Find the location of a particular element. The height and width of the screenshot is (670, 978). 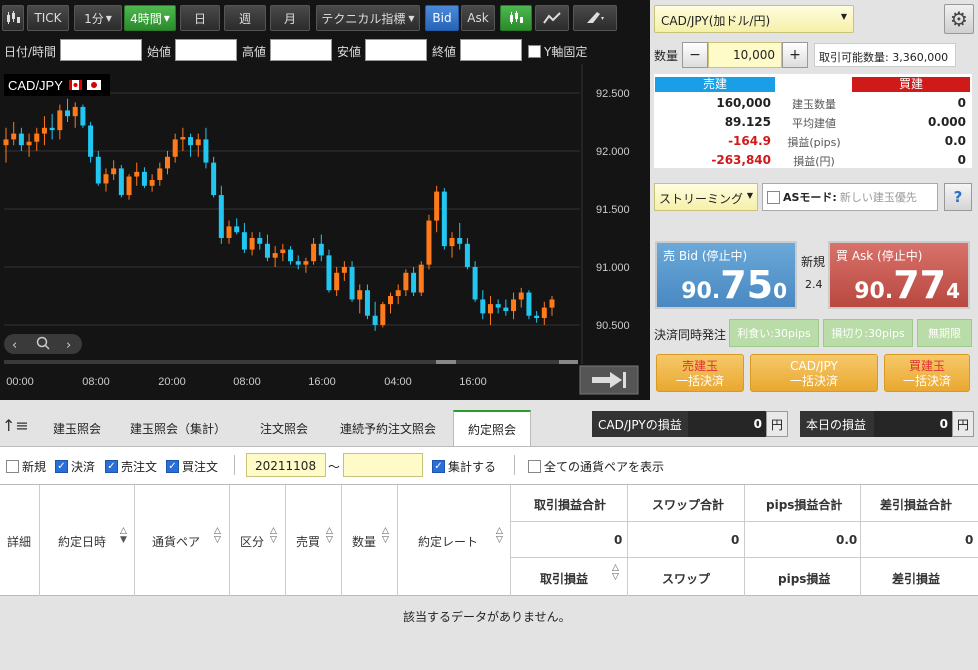

japan-flag-icon is located at coordinates (94, 85).